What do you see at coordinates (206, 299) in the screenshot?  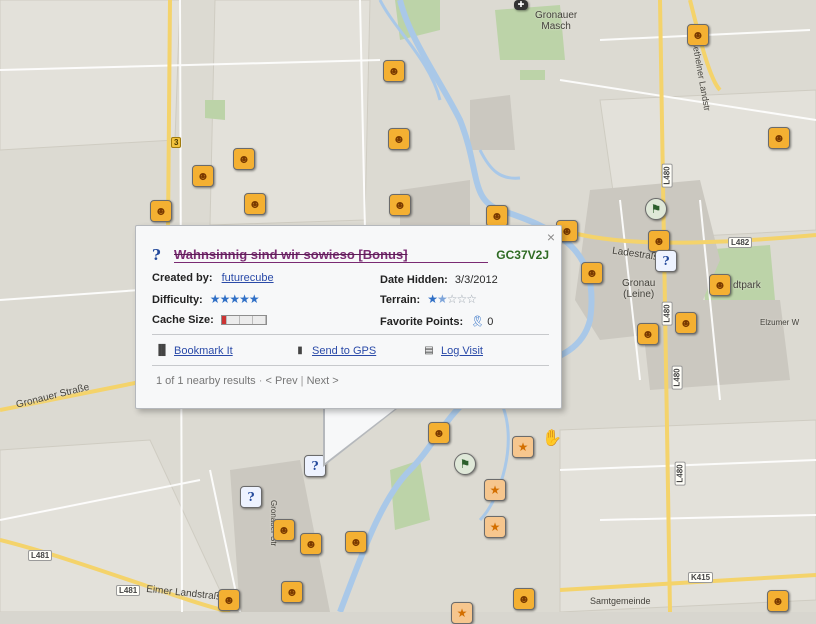 I see `difficulty-row: Difficulty: ★★★★★` at bounding box center [206, 299].